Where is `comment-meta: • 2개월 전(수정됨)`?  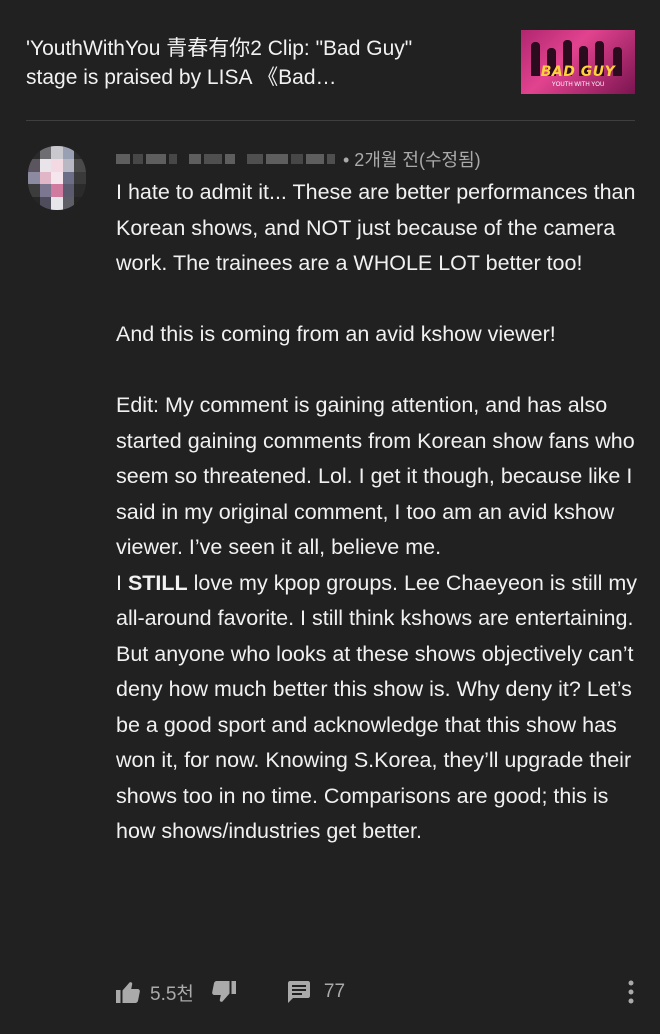 comment-meta: • 2개월 전(수정됨) is located at coordinates (298, 159).